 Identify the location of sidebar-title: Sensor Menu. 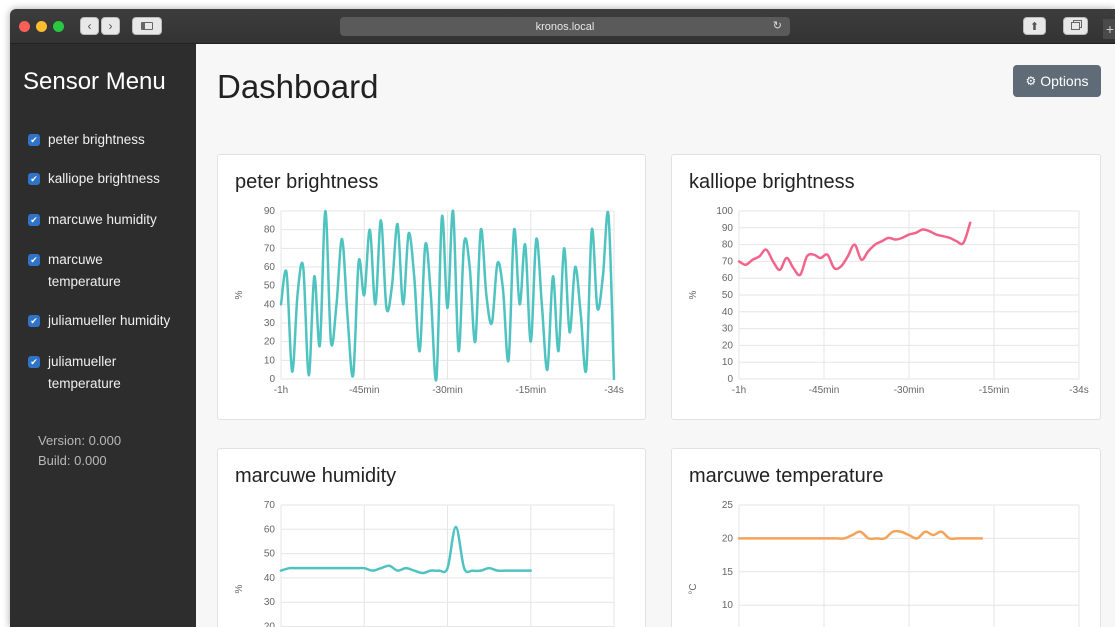
(94, 81).